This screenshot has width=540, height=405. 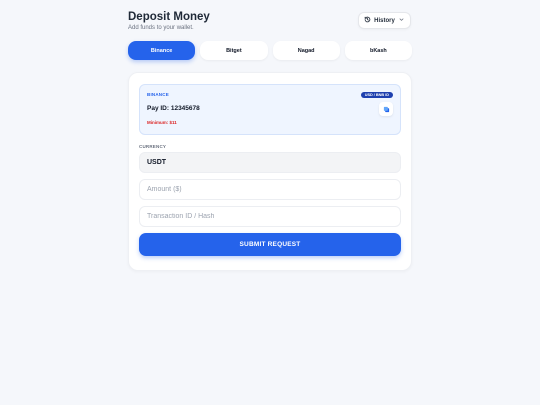 I want to click on method-label: BINANCE, so click(x=158, y=94).